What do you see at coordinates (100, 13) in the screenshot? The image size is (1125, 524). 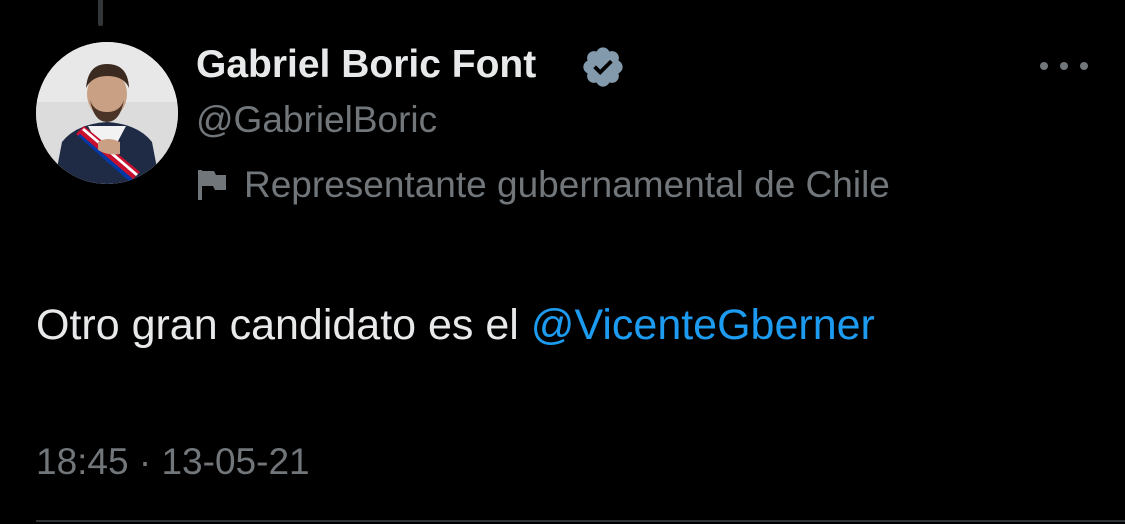 I see `thread-connector-line` at bounding box center [100, 13].